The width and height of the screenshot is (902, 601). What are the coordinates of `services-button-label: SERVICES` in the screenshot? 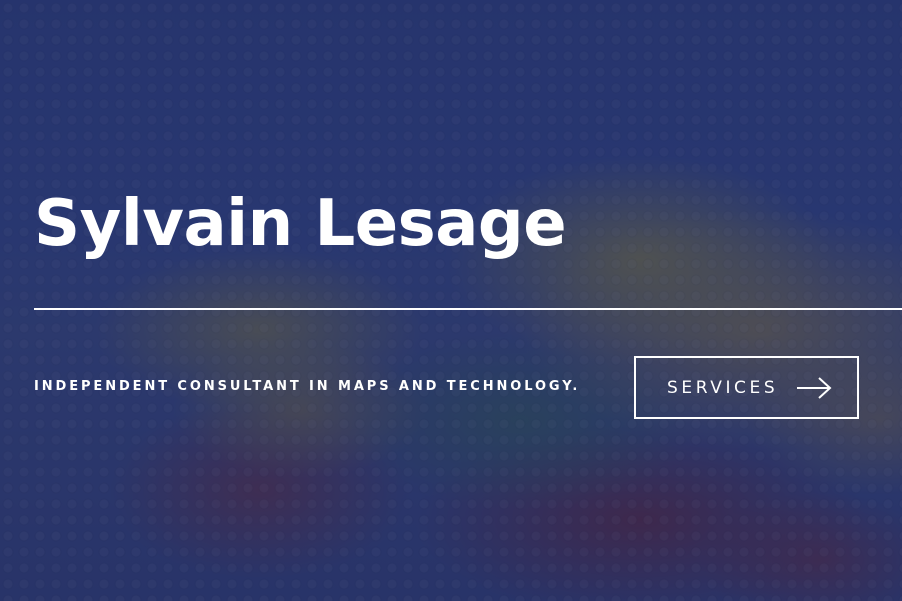 It's located at (723, 388).